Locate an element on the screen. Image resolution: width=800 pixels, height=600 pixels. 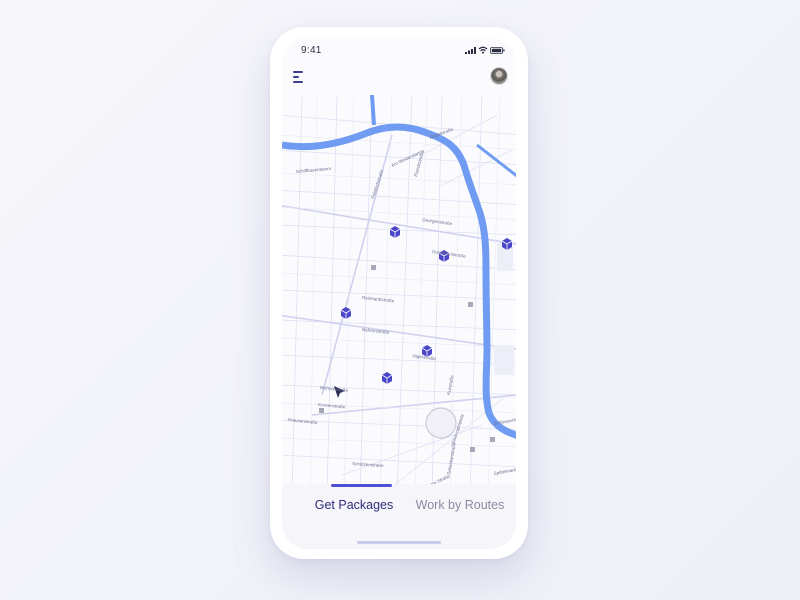
street-label: Dorotheenstraße is located at coordinates (449, 254).